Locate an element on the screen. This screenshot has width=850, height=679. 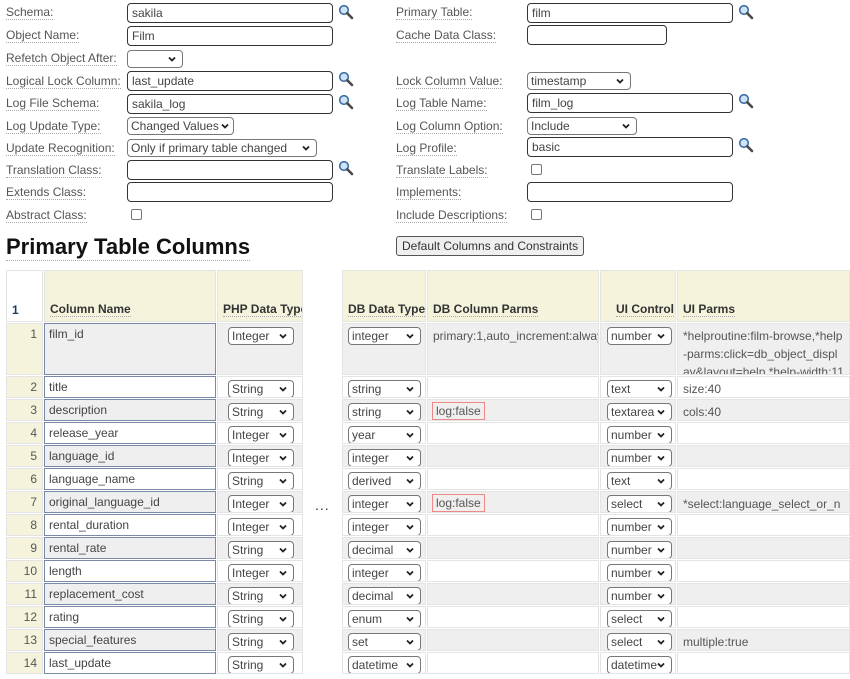
translate-labels-checkbox is located at coordinates (536, 169).